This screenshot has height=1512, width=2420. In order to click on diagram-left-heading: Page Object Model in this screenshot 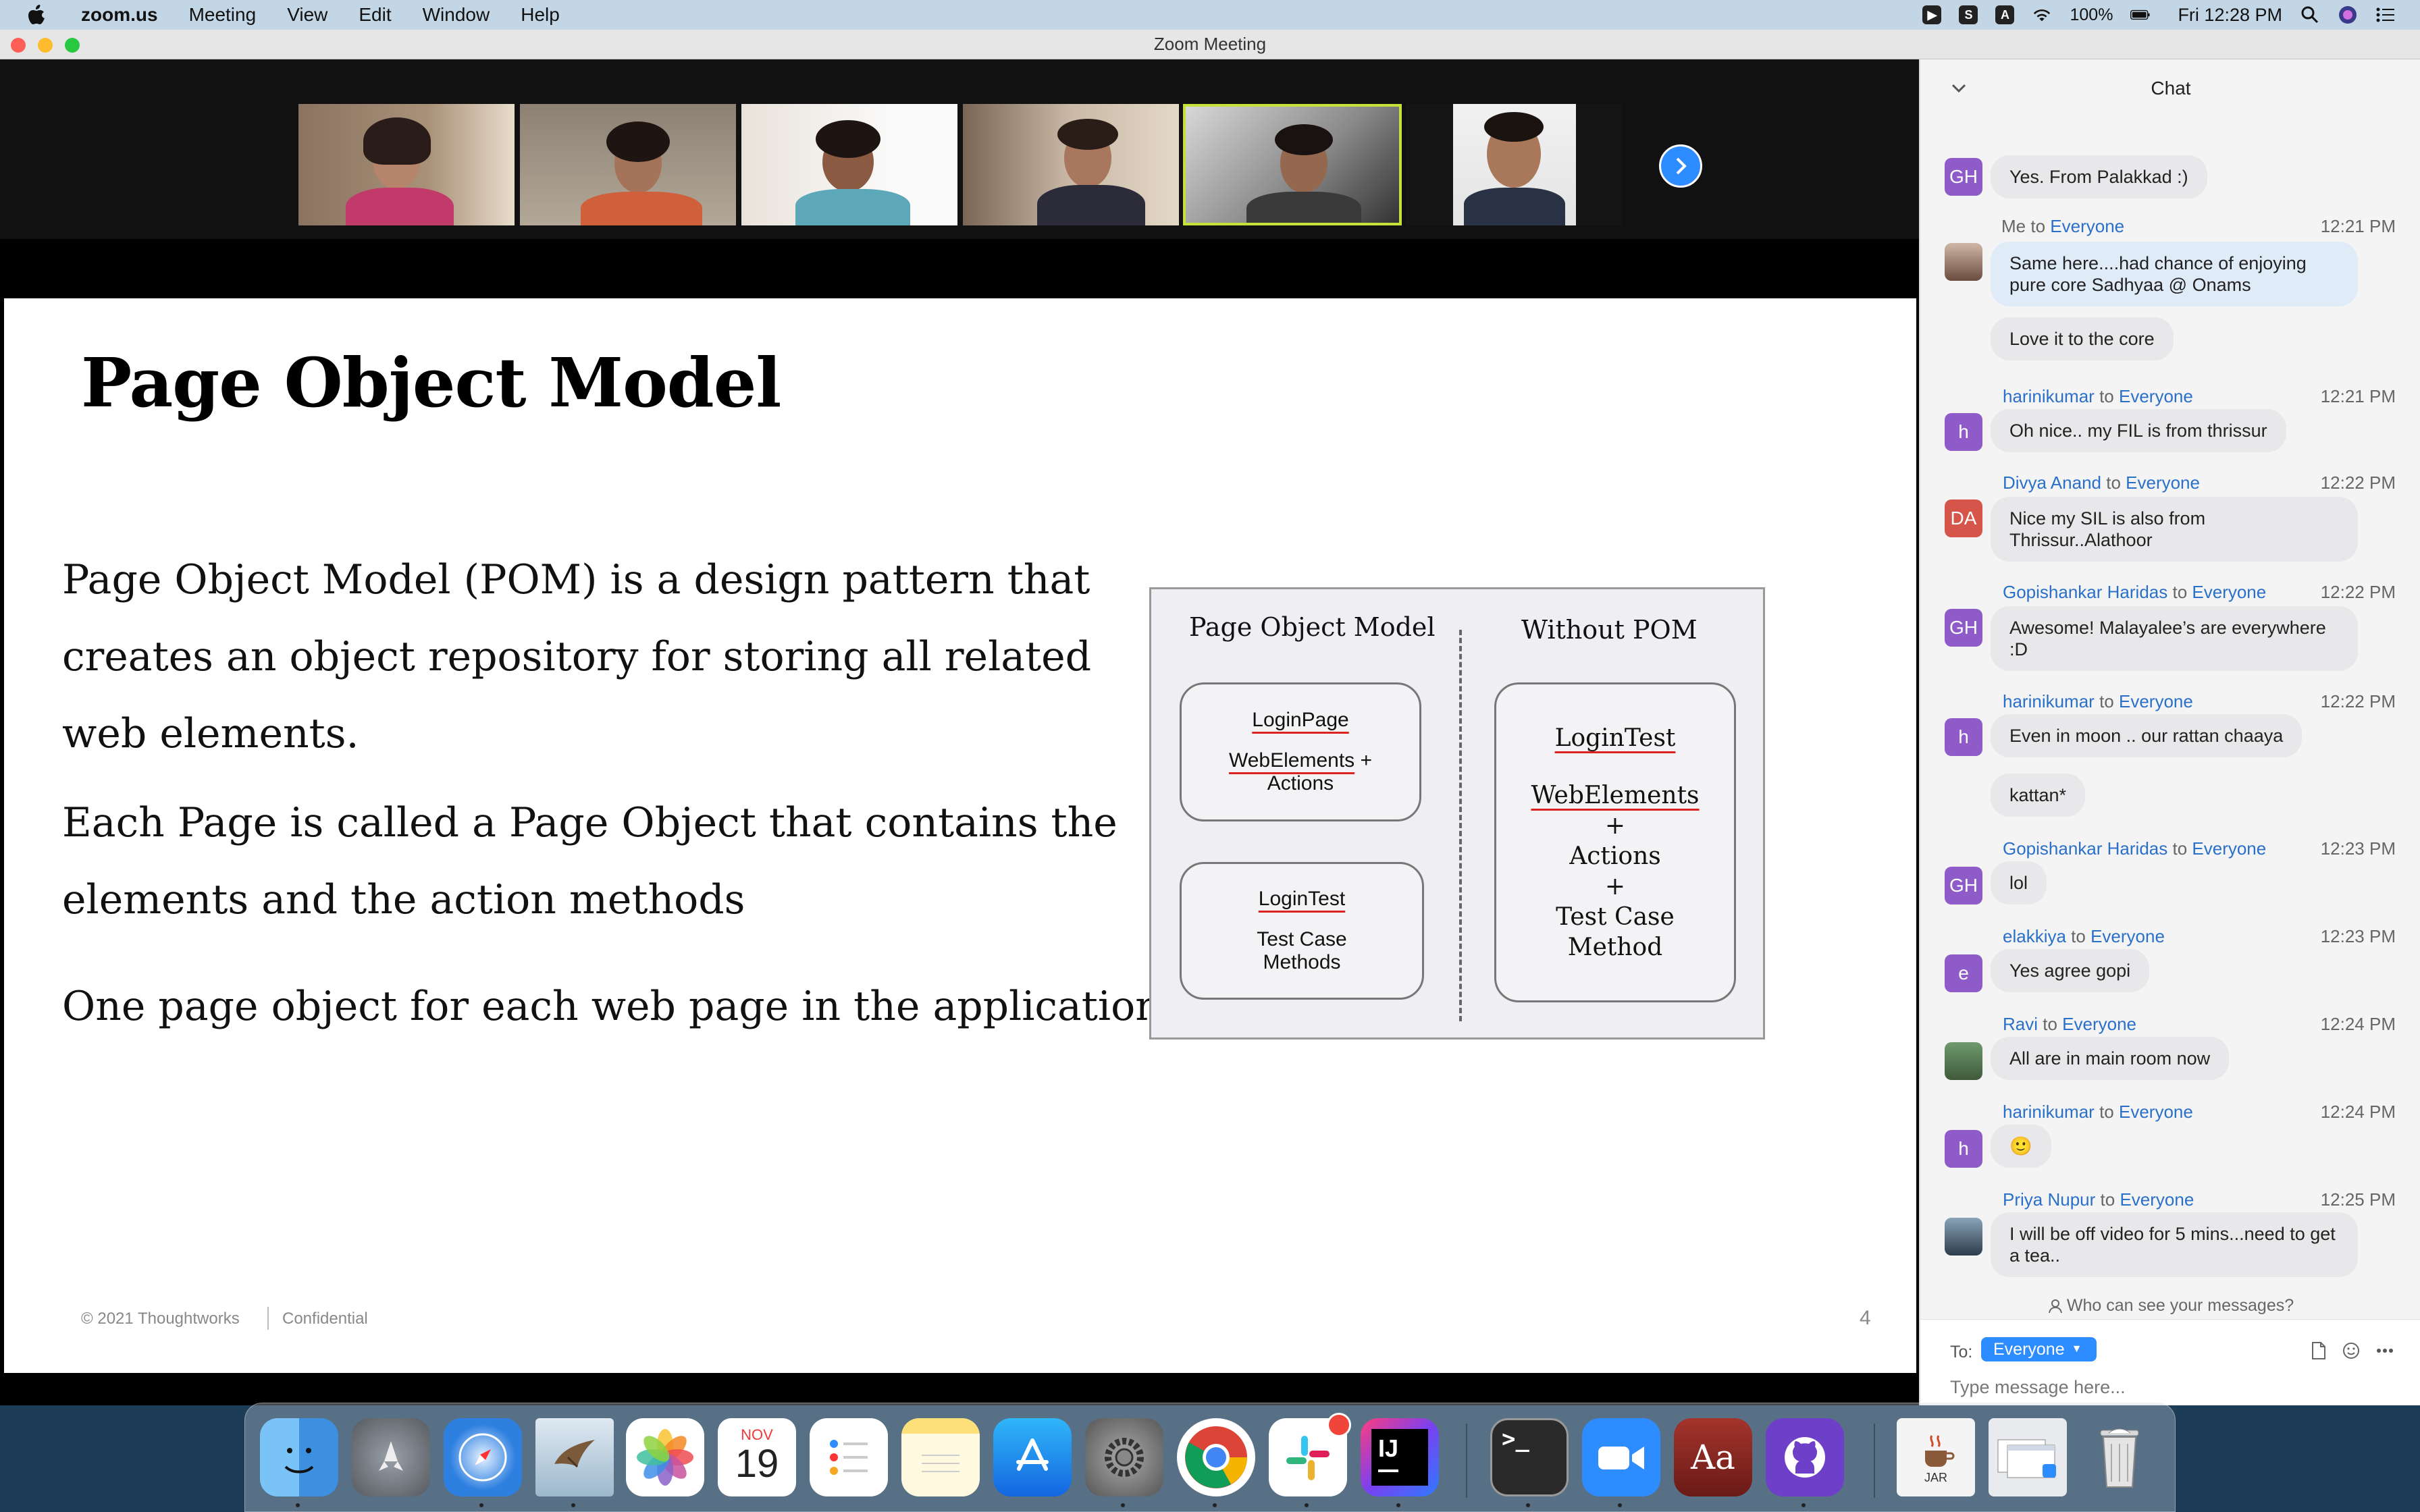, I will do `click(1312, 627)`.